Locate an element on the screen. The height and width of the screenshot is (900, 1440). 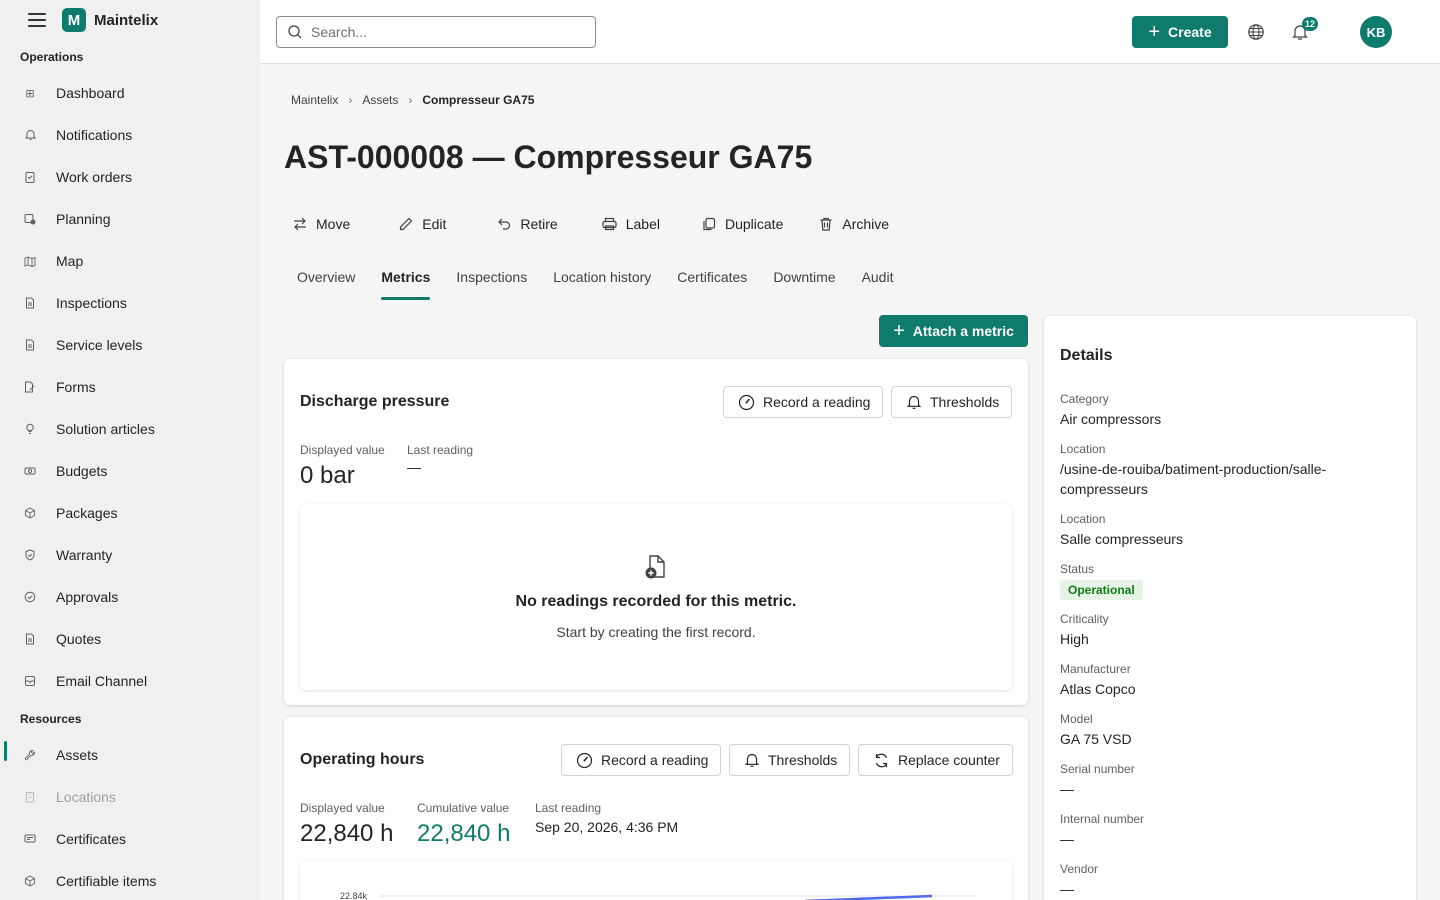
cumulative-value: 22,840 h is located at coordinates (464, 833).